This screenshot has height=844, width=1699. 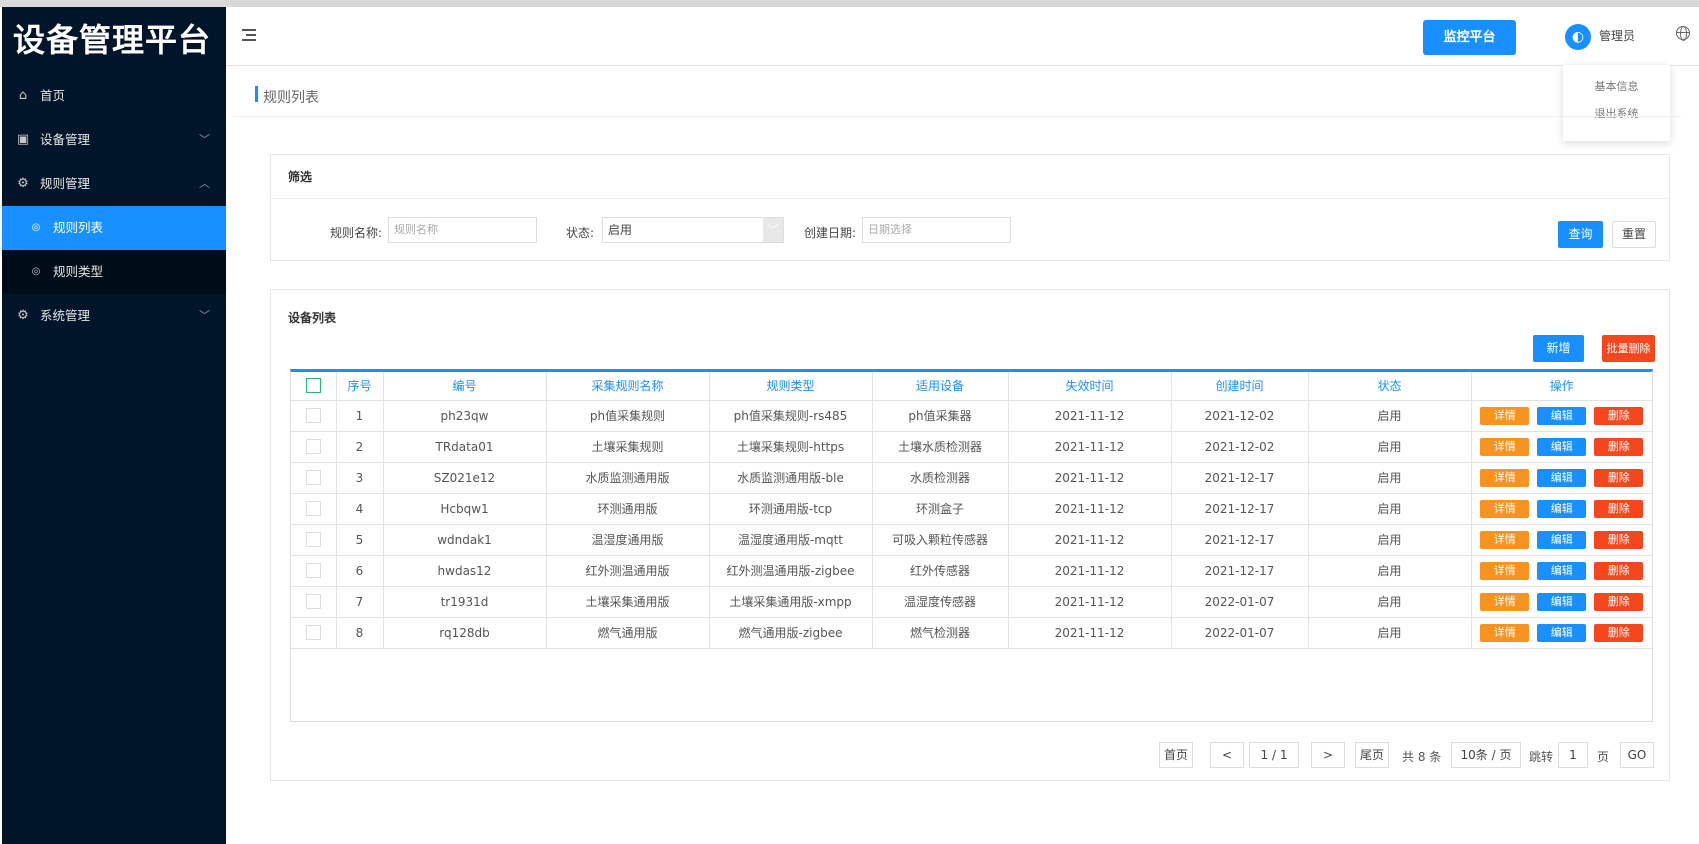 What do you see at coordinates (1561, 386) in the screenshot?
I see `column-header: 操作` at bounding box center [1561, 386].